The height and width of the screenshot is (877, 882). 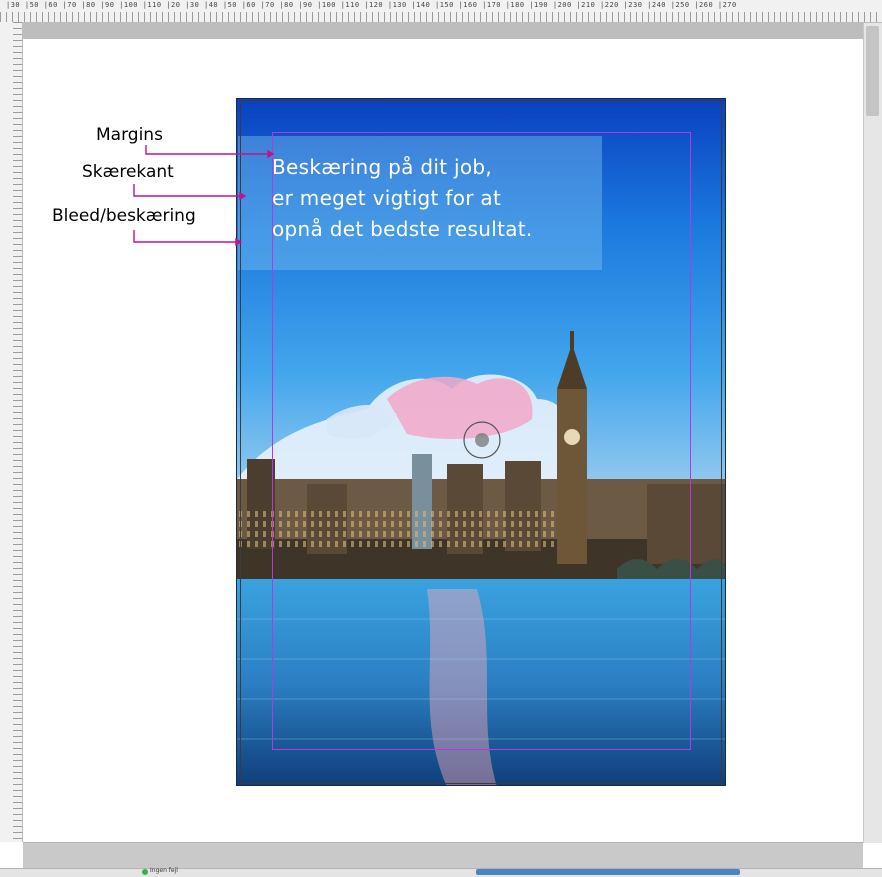 I want to click on pasteboard-bottom-bar, so click(x=443, y=855).